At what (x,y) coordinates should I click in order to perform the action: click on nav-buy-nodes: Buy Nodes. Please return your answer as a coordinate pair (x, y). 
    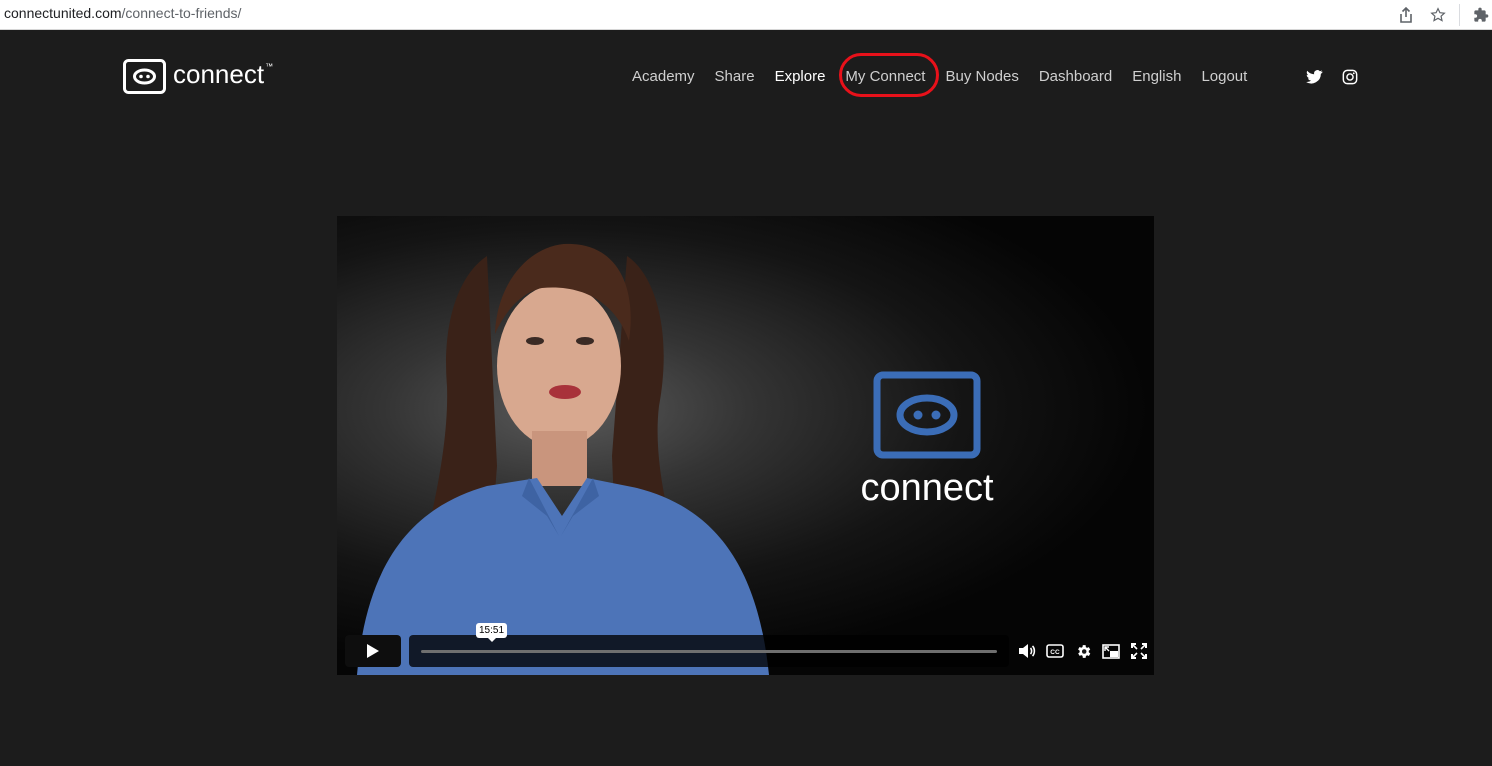
    Looking at the image, I should click on (981, 76).